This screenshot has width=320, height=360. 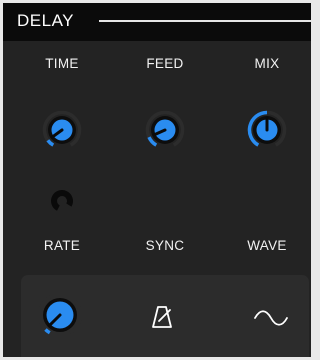 I want to click on rate-knob, so click(x=60, y=315).